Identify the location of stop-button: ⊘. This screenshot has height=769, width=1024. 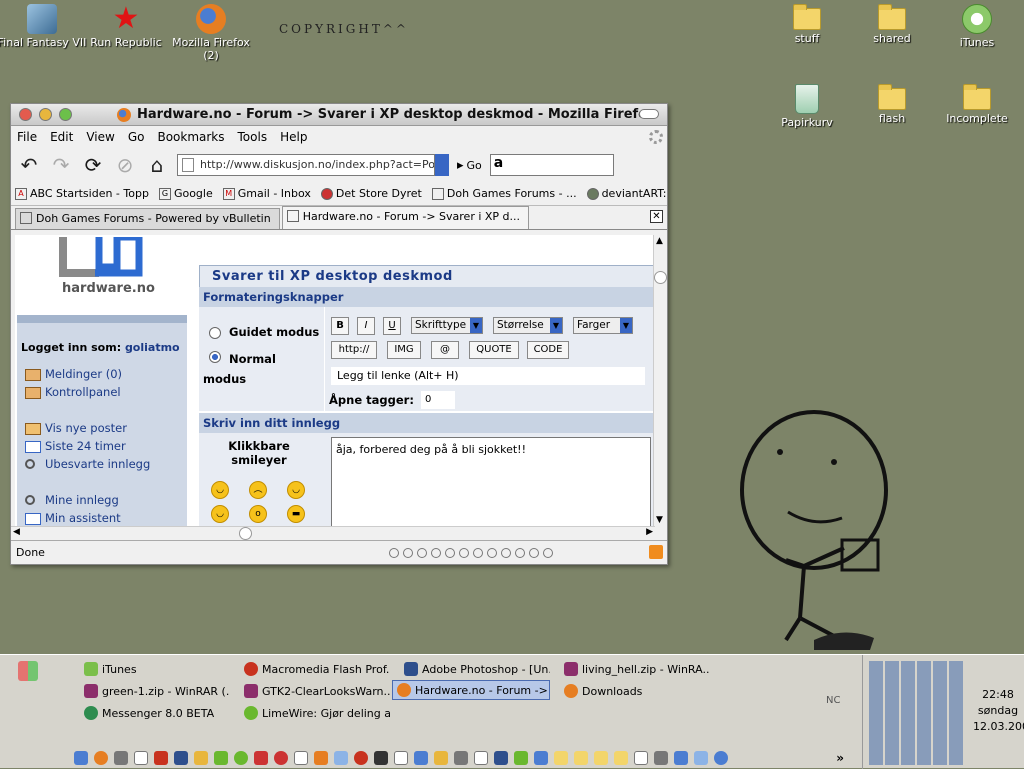
(125, 165).